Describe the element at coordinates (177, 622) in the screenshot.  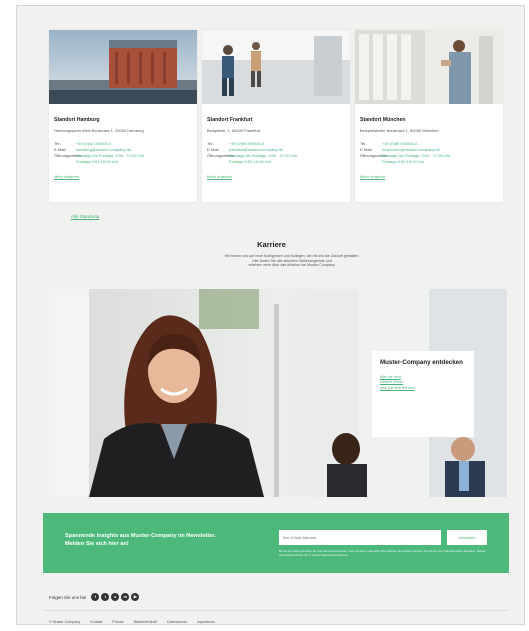
I see `footer-link: Datenschutz` at that location.